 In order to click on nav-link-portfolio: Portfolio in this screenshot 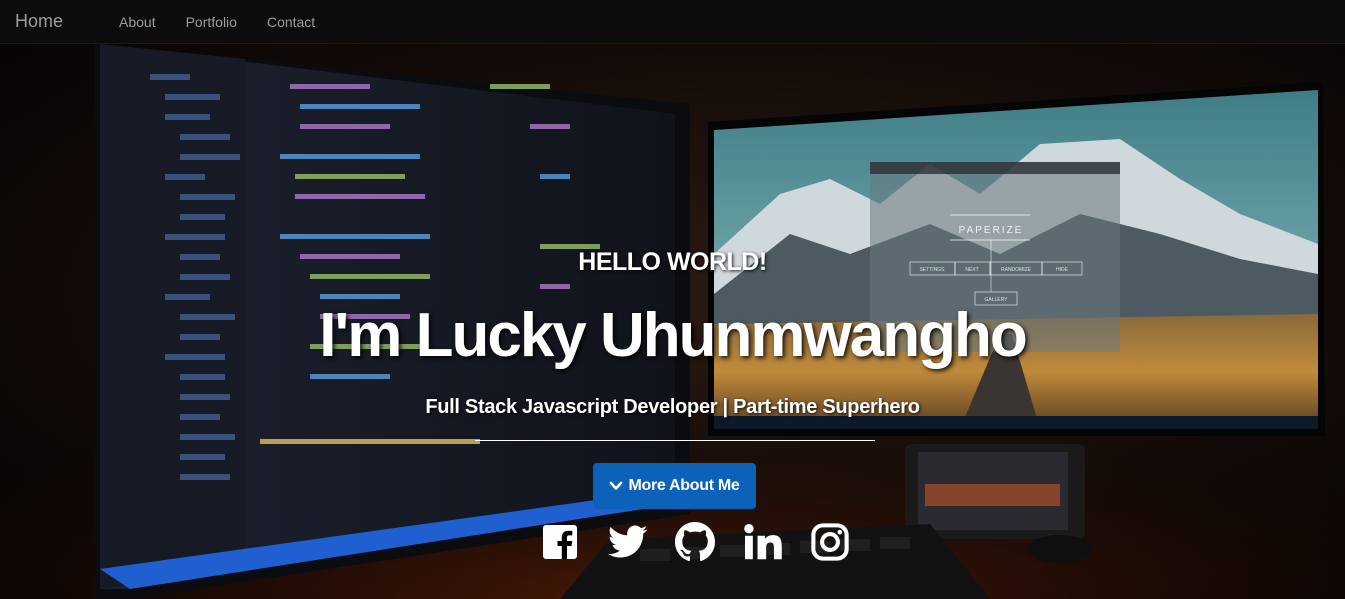, I will do `click(211, 22)`.